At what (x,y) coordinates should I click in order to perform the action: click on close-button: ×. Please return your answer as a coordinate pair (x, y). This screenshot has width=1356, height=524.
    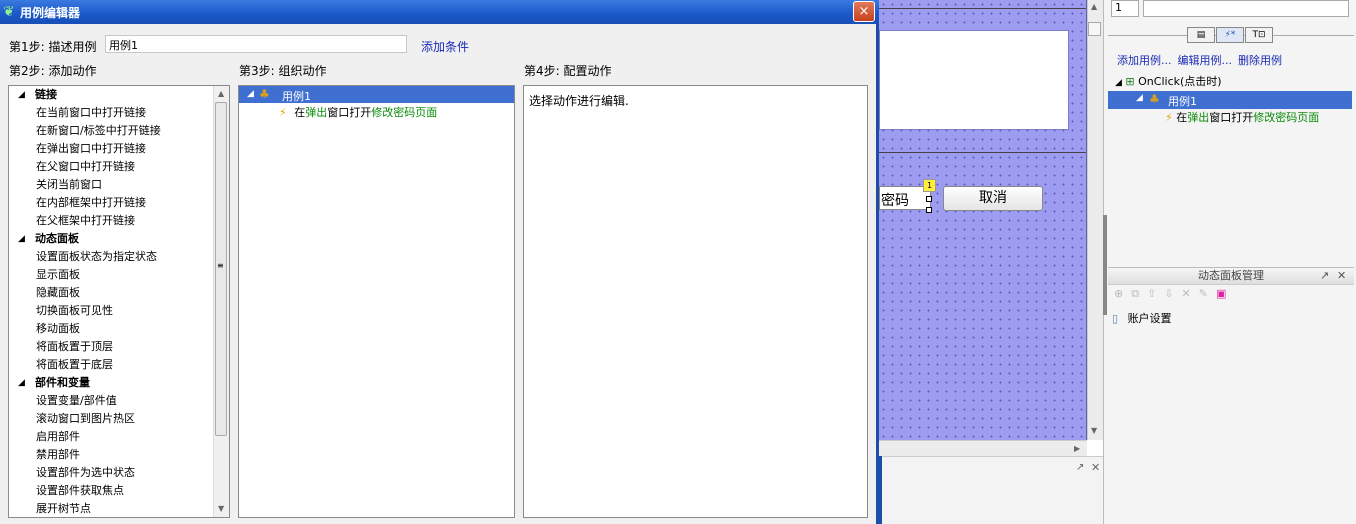
    Looking at the image, I should click on (864, 11).